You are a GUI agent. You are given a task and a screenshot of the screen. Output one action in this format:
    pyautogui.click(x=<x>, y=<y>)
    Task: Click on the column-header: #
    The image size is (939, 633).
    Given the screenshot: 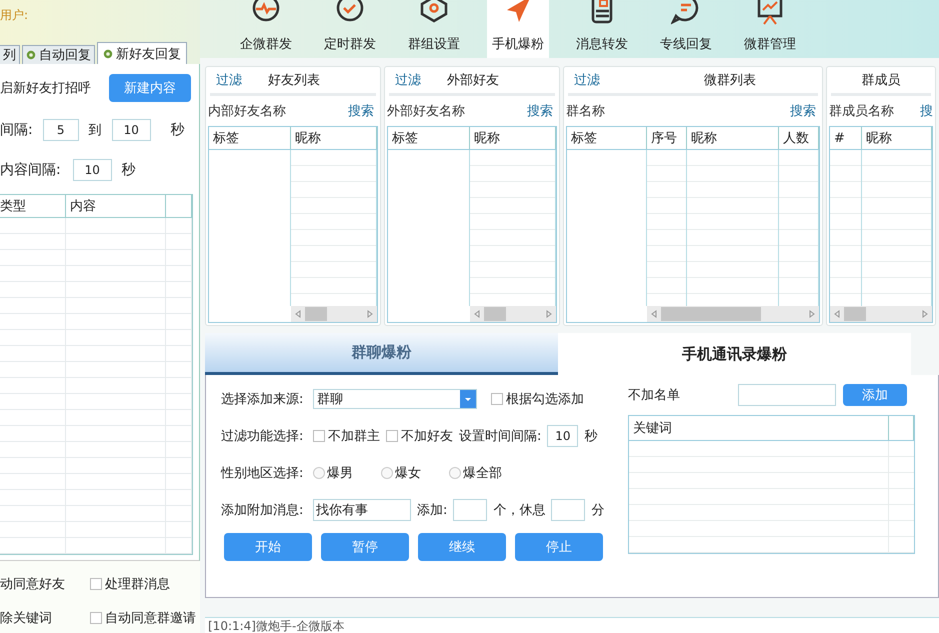 What is the action you would take?
    pyautogui.click(x=846, y=138)
    